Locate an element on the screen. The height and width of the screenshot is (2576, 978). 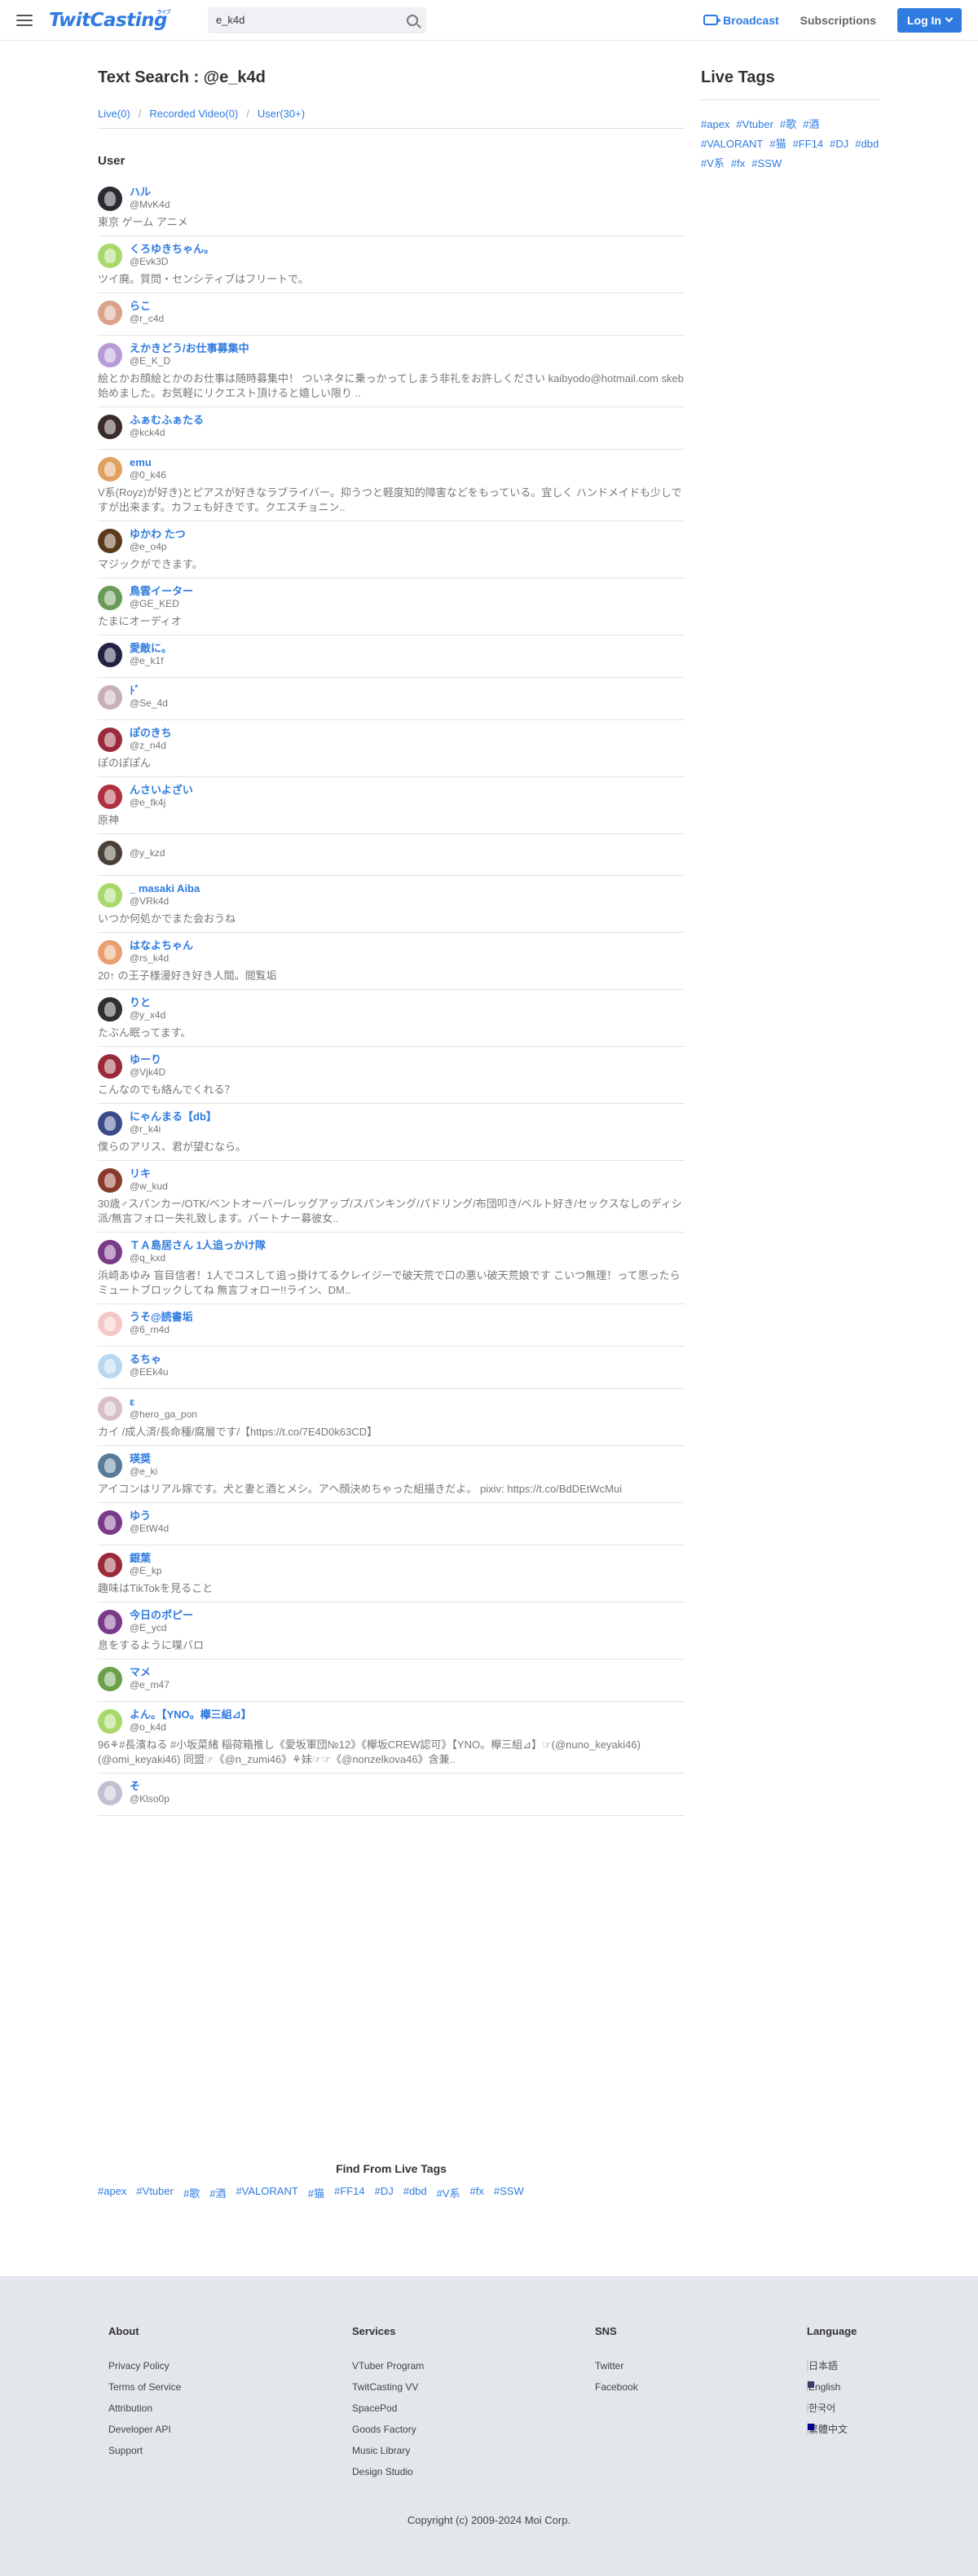
footer-link: Music Library is located at coordinates (388, 2450).